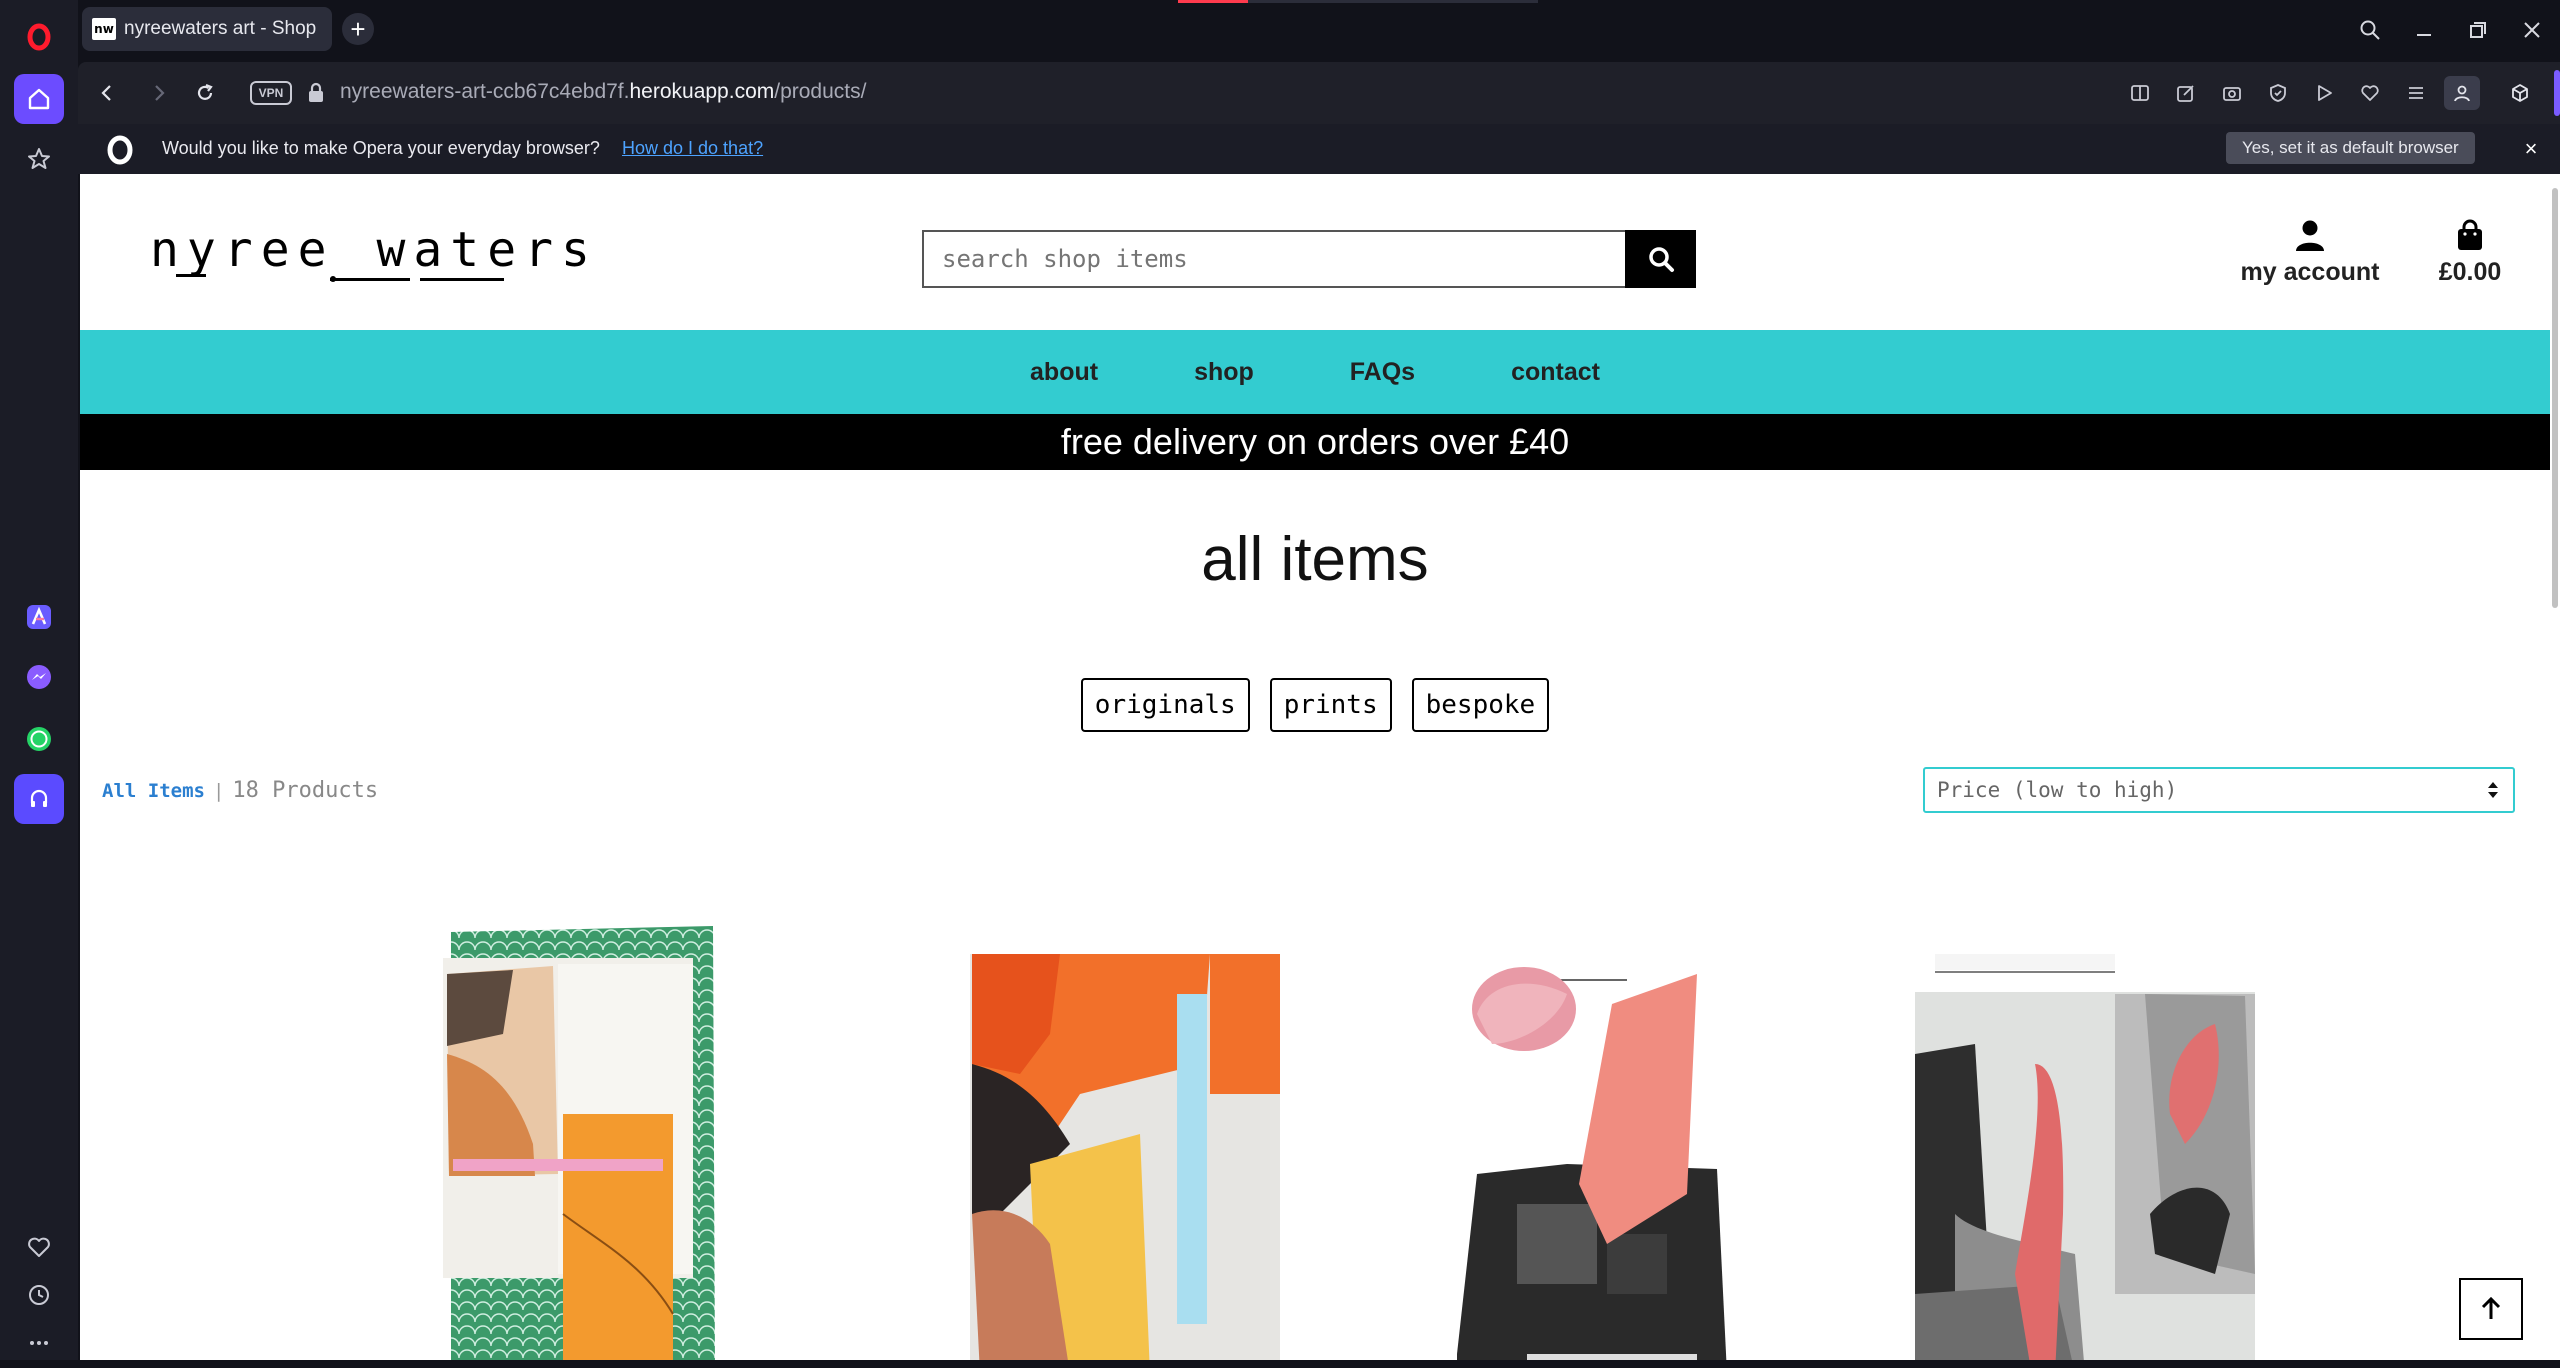 This screenshot has height=1368, width=2560. Describe the element at coordinates (692, 148) in the screenshot. I see `how-to-link: How do I do that?` at that location.